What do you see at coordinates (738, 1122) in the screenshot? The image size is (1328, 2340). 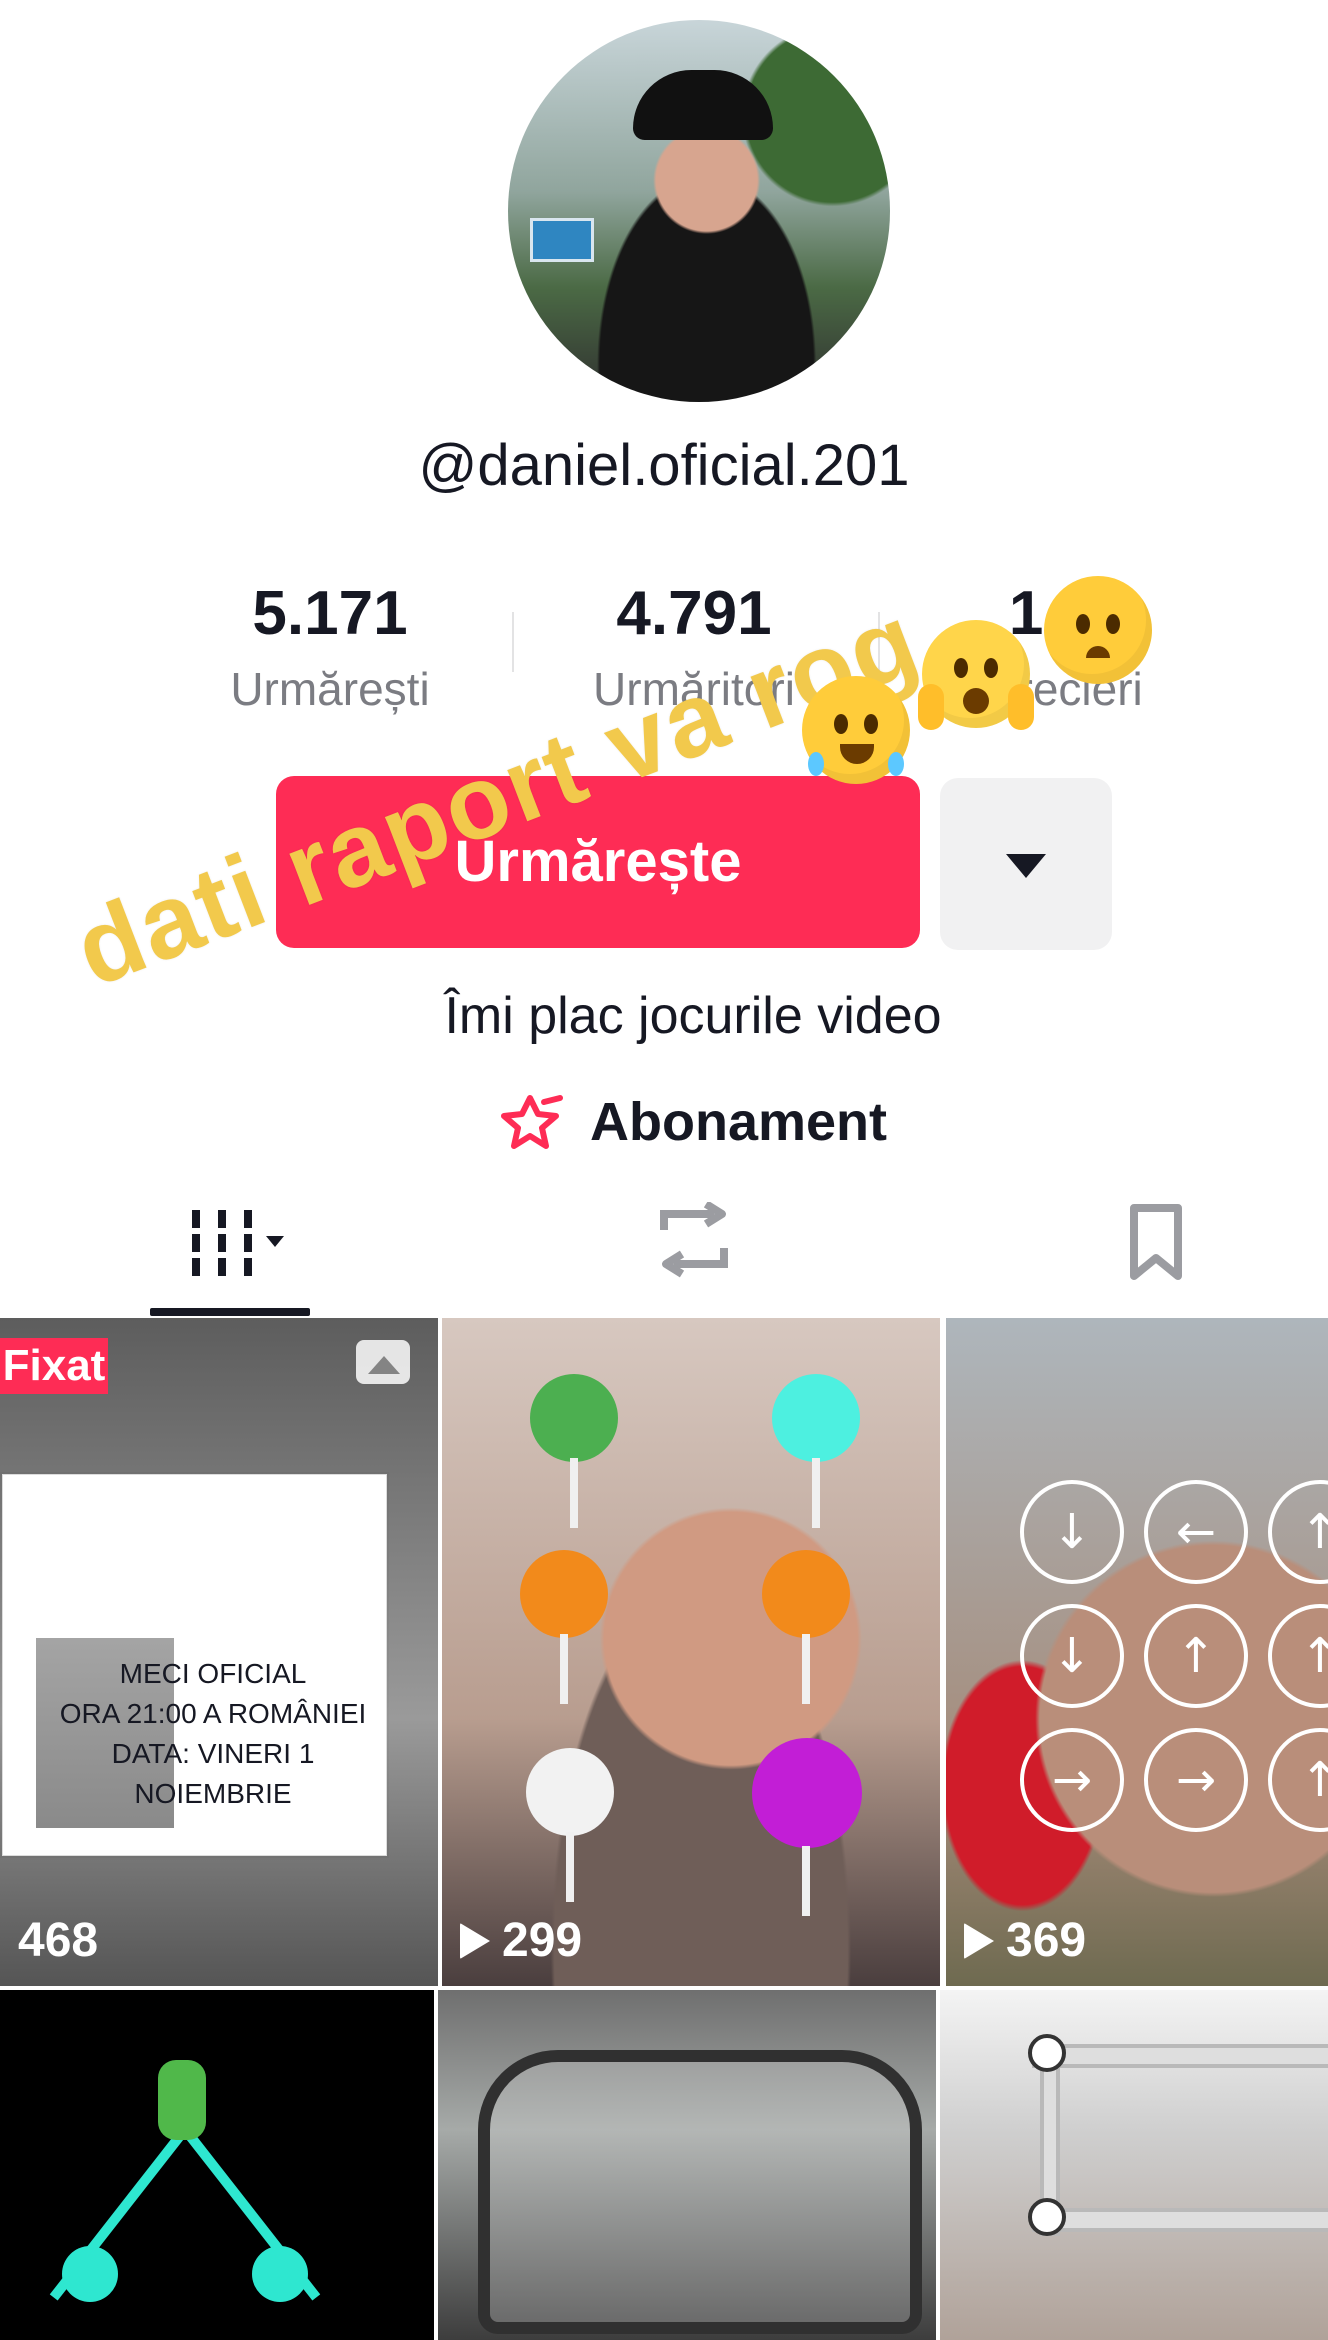 I see `subscription-label: Abonament` at bounding box center [738, 1122].